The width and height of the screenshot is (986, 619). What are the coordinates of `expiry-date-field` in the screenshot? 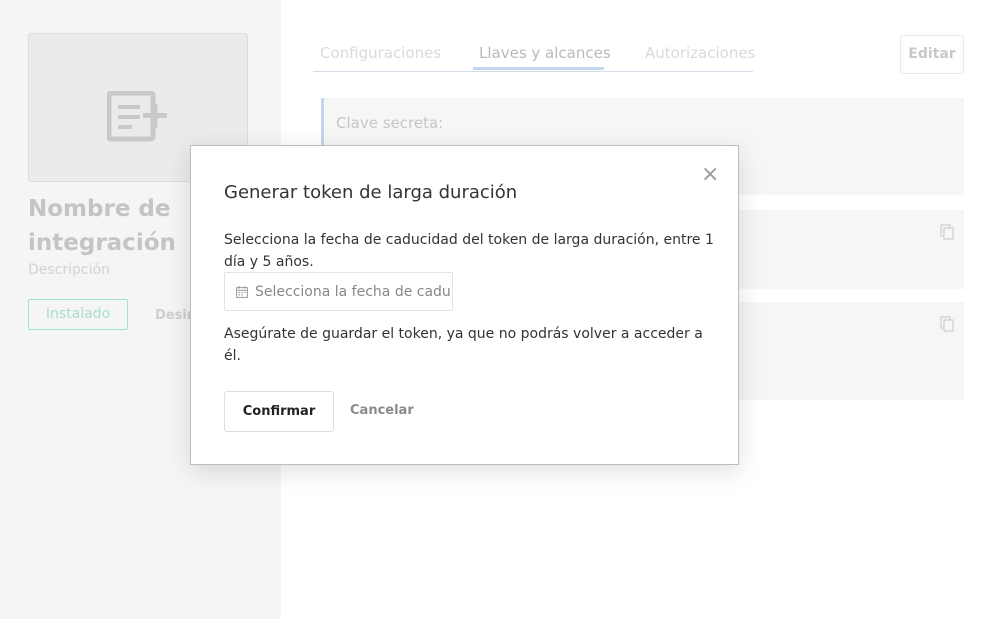 It's located at (338, 291).